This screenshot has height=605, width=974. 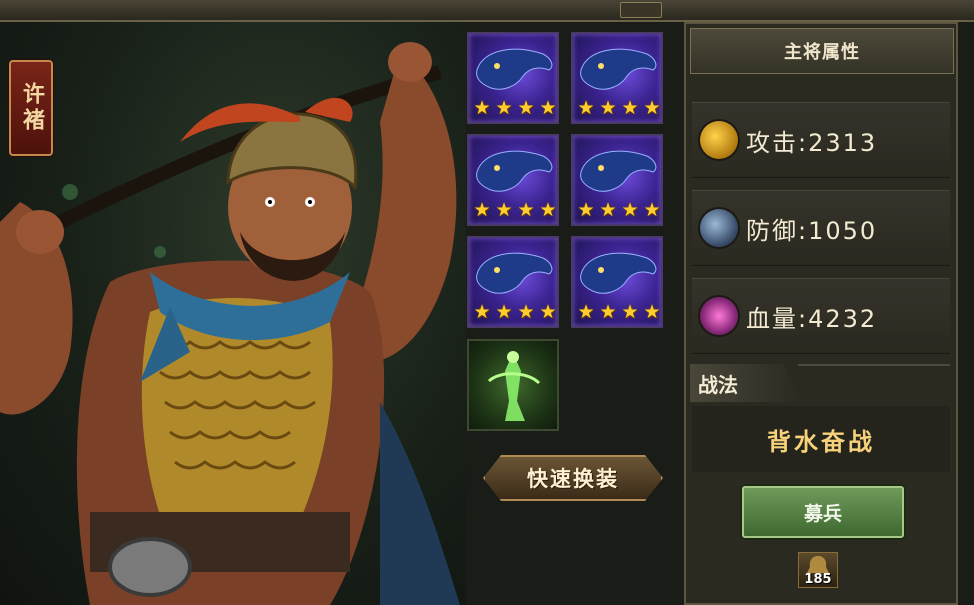 I want to click on tactic-header: 战法, so click(x=745, y=383).